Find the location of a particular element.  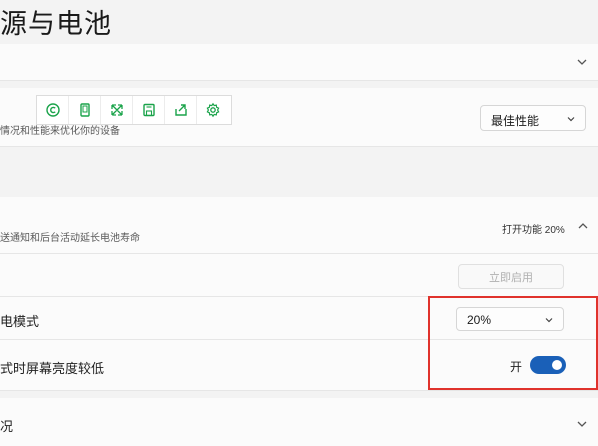

copyright-icon is located at coordinates (53, 110).